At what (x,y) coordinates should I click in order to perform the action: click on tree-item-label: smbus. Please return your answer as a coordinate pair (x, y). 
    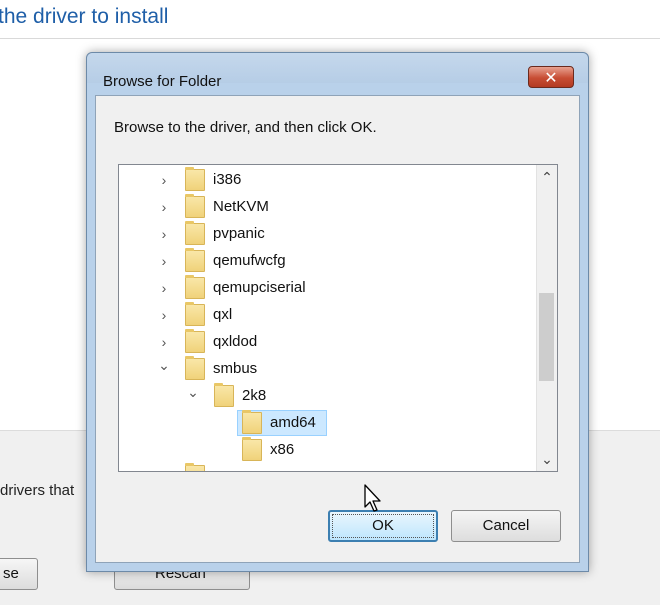
    Looking at the image, I should click on (235, 368).